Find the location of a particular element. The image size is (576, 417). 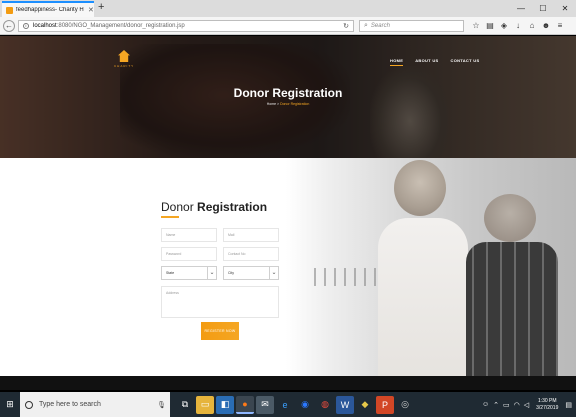

notification-icon: ▤ is located at coordinates (568, 405).